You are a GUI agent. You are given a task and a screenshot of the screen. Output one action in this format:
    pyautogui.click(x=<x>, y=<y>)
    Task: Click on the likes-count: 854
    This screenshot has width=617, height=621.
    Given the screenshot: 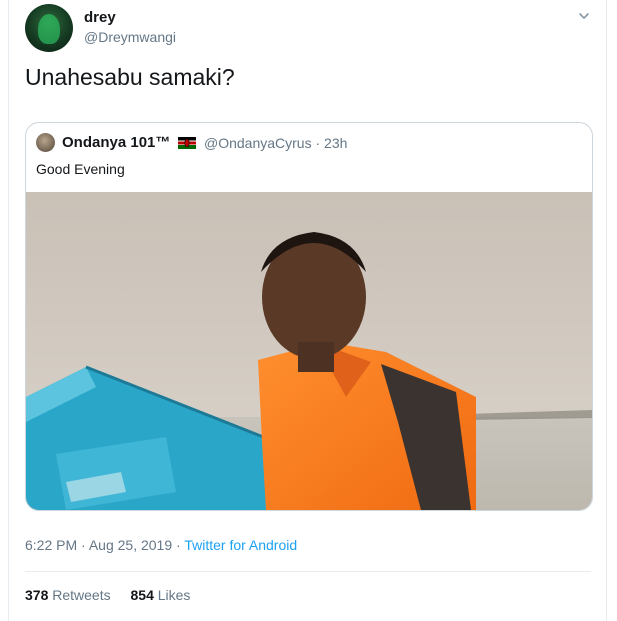 What is the action you would take?
    pyautogui.click(x=142, y=595)
    